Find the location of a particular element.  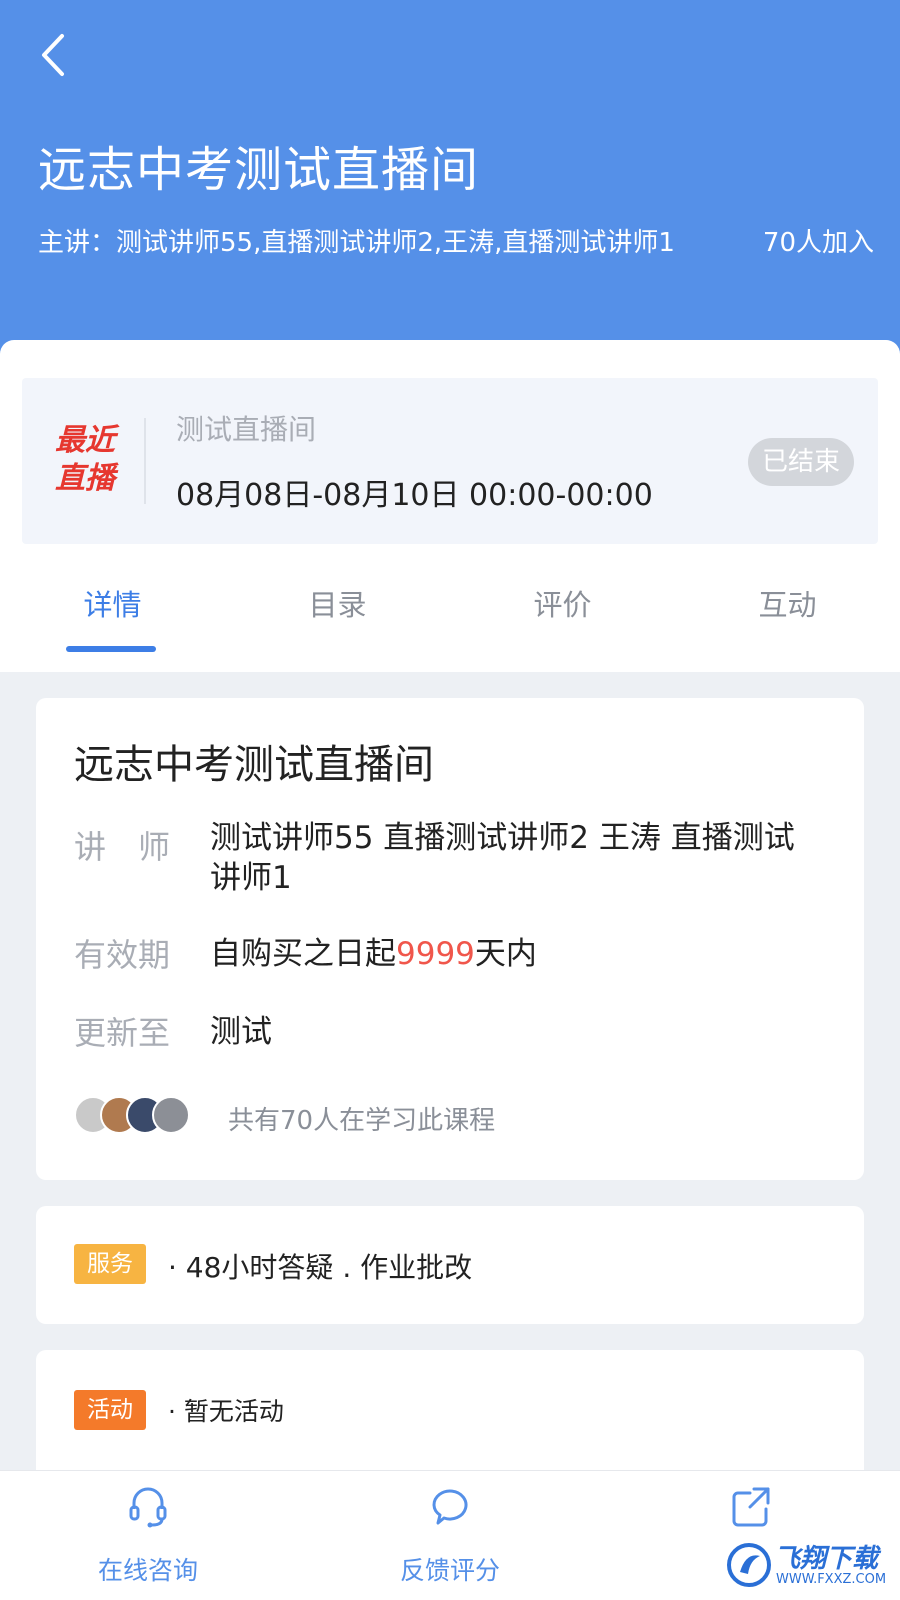

back-button is located at coordinates (56, 55).